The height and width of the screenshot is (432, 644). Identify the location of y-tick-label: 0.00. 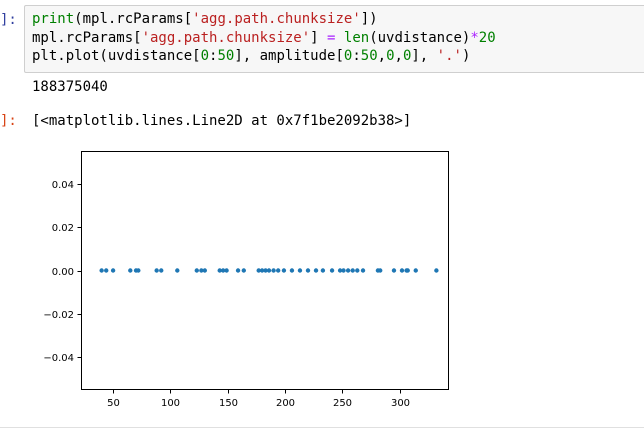
(63, 272).